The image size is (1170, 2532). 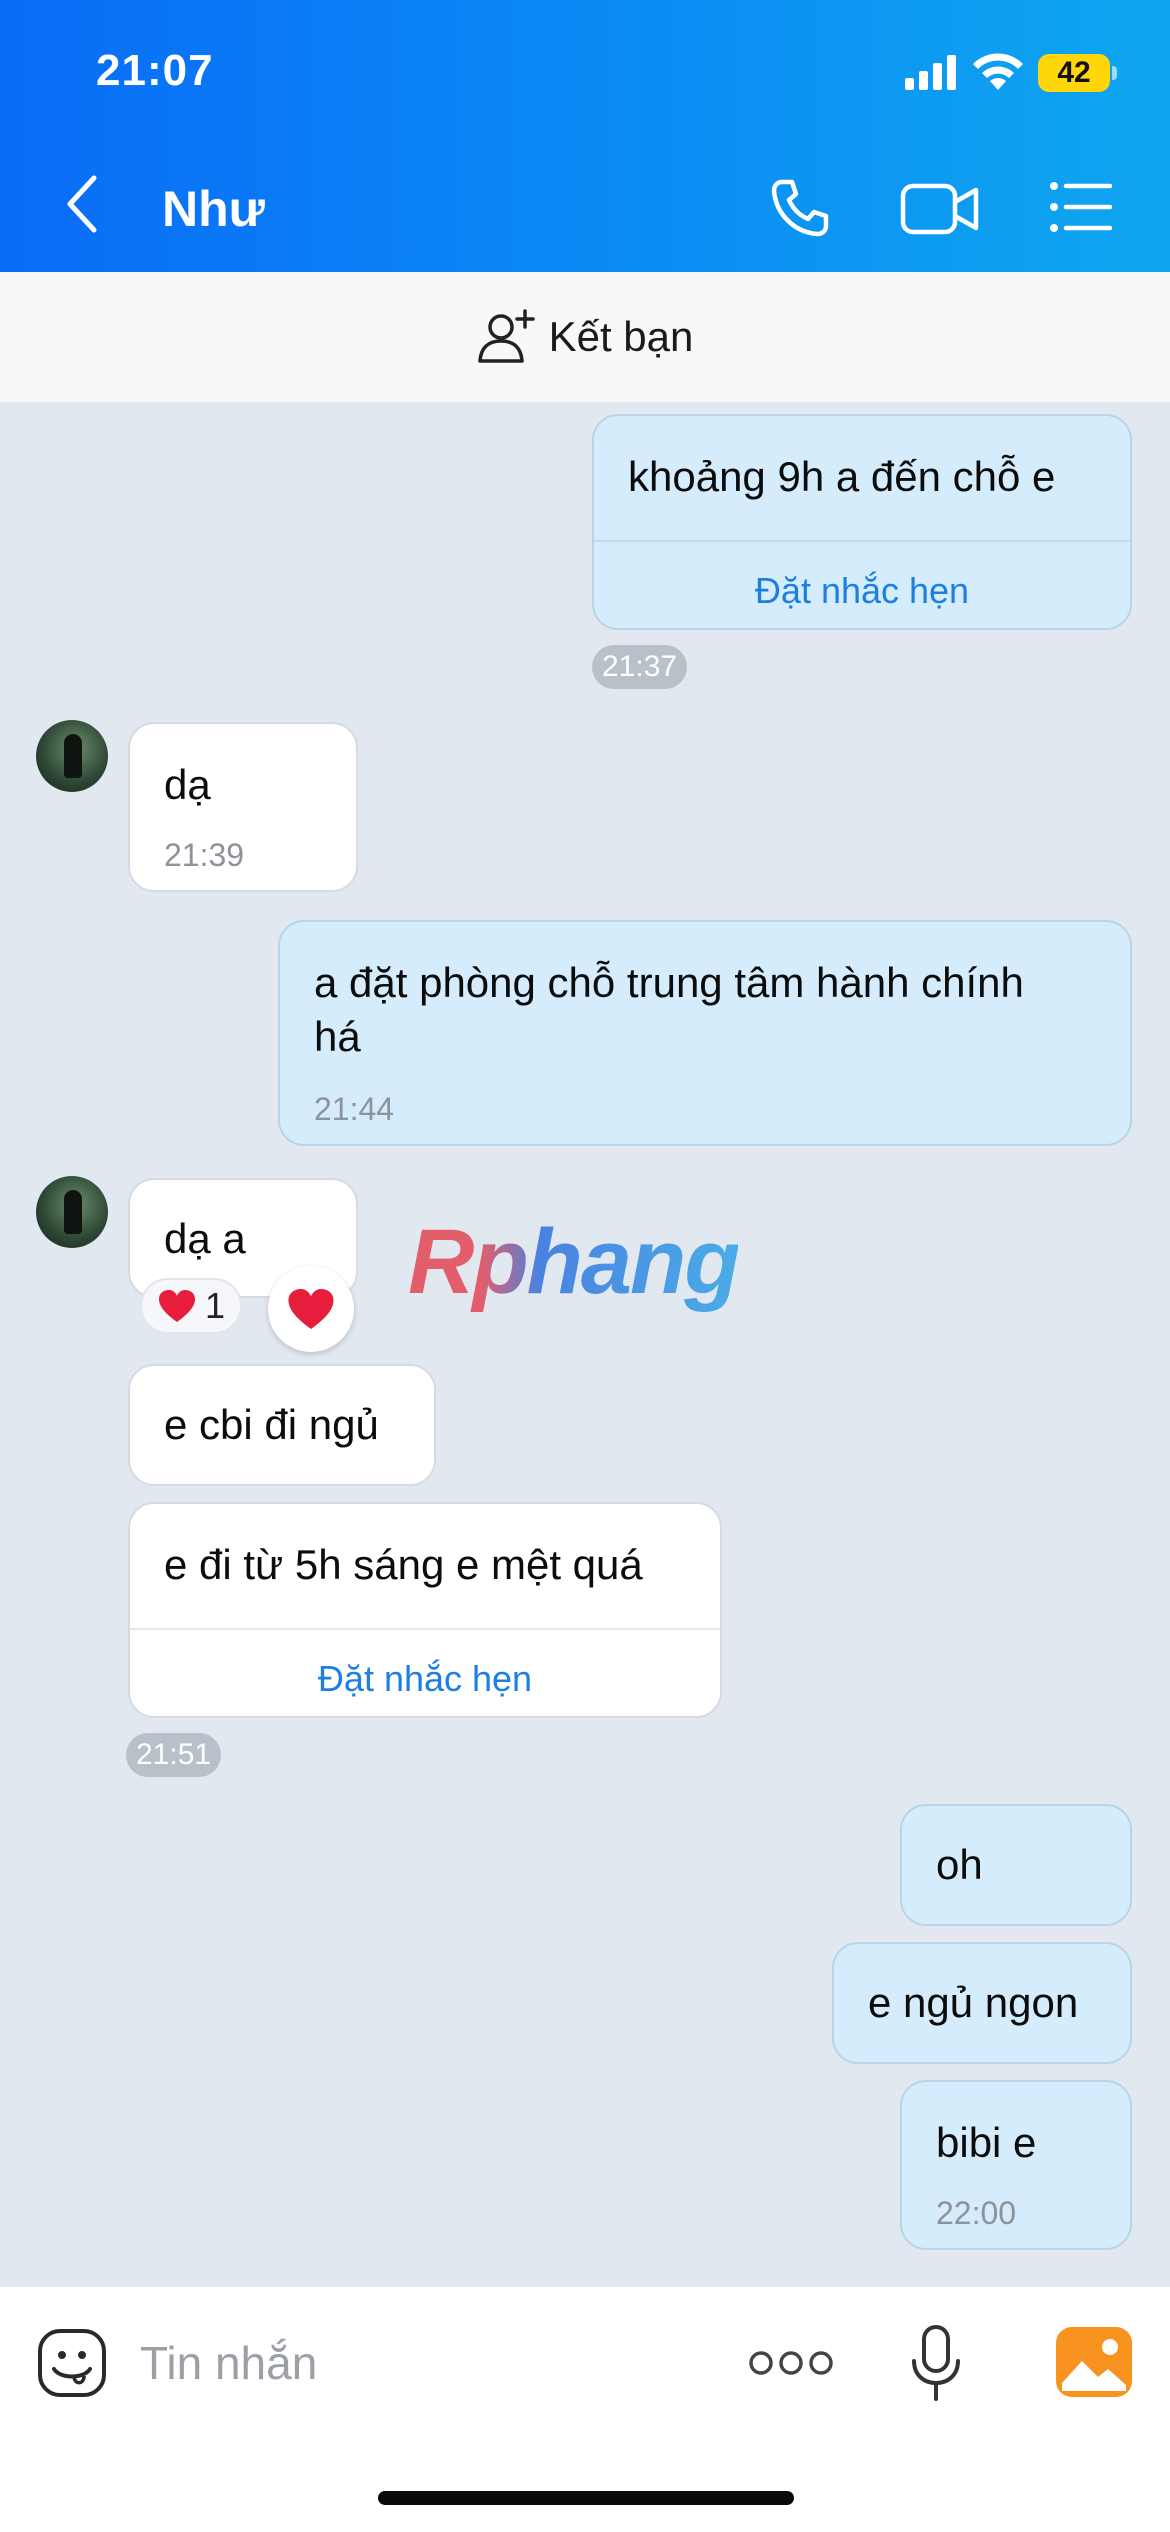 I want to click on add-friend-label: Kết bạn, so click(x=621, y=336).